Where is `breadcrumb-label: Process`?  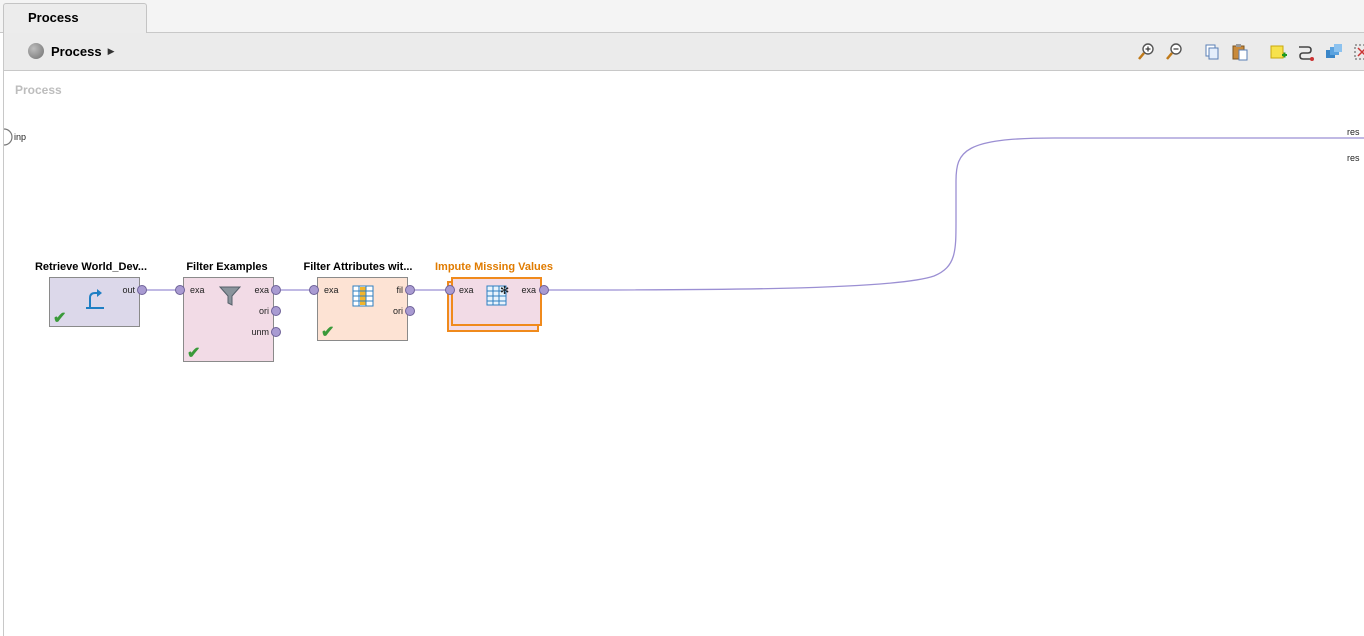
breadcrumb-label: Process is located at coordinates (76, 51).